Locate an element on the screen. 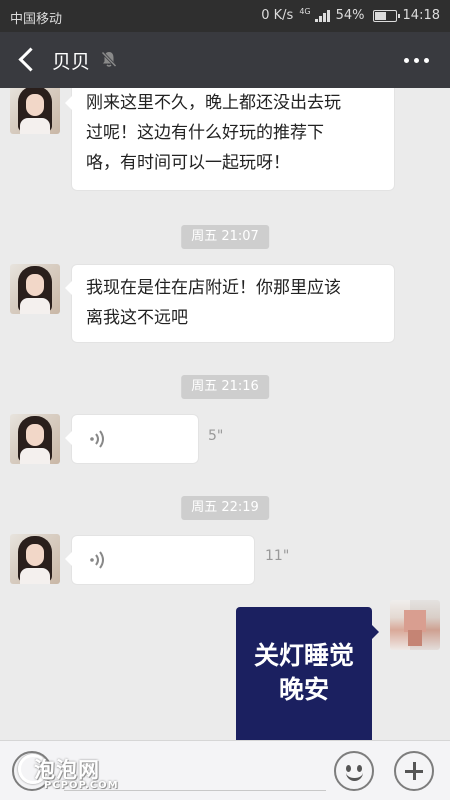 The image size is (450, 800). plus-icon is located at coordinates (414, 771).